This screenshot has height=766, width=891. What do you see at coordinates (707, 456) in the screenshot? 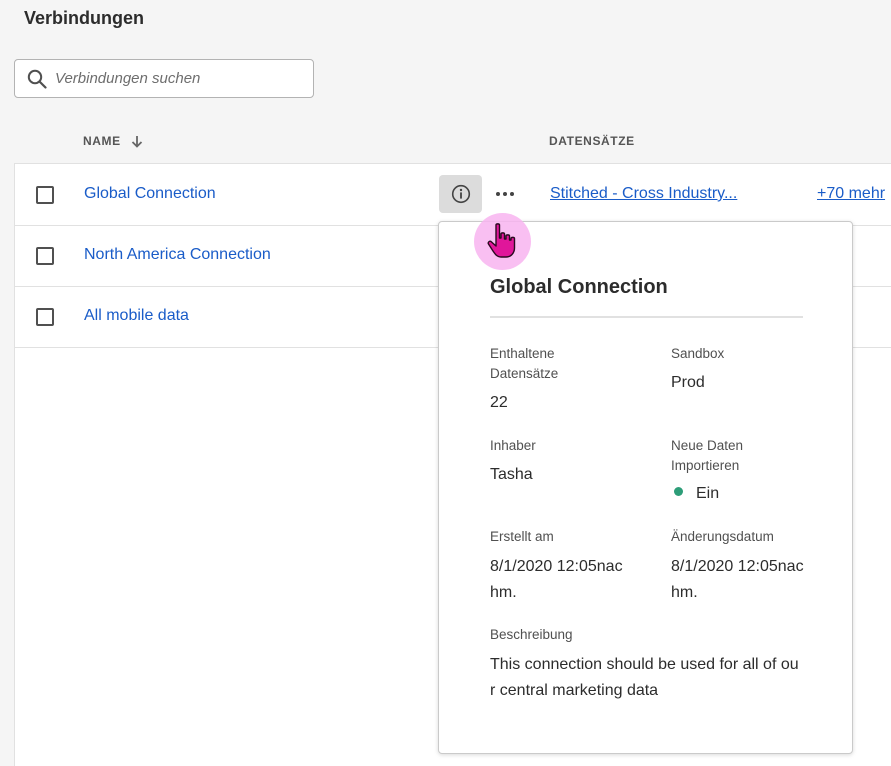
I see `import-label: Neue Daten Importieren` at bounding box center [707, 456].